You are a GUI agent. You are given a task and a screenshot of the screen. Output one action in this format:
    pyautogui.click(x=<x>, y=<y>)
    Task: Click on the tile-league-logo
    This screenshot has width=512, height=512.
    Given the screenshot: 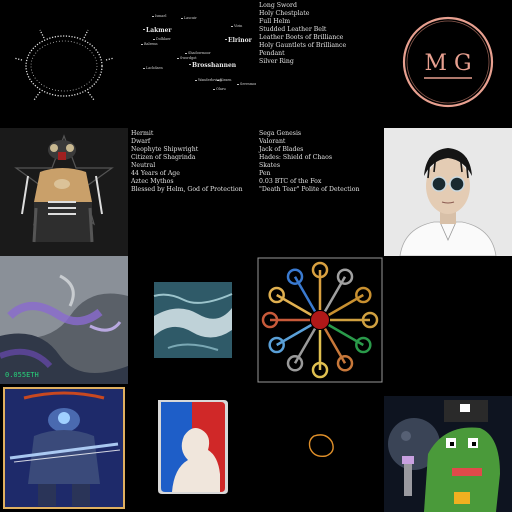 What is the action you would take?
    pyautogui.click(x=192, y=448)
    